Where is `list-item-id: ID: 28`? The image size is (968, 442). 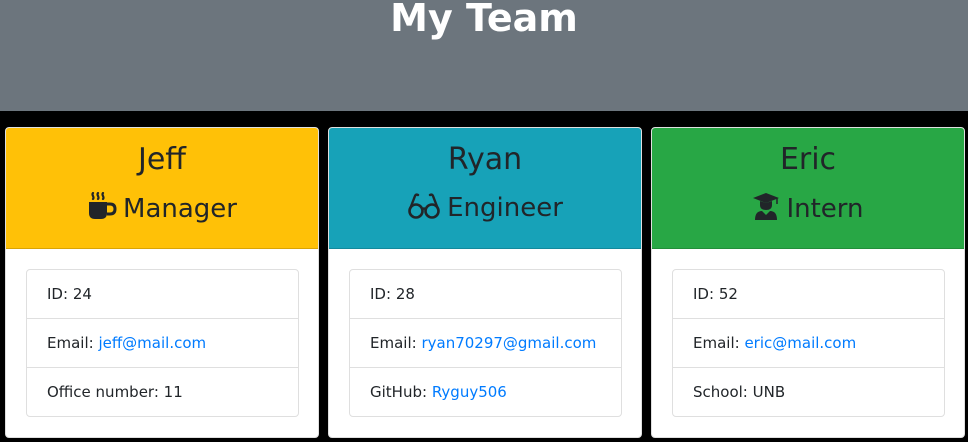 list-item-id: ID: 28 is located at coordinates (485, 294).